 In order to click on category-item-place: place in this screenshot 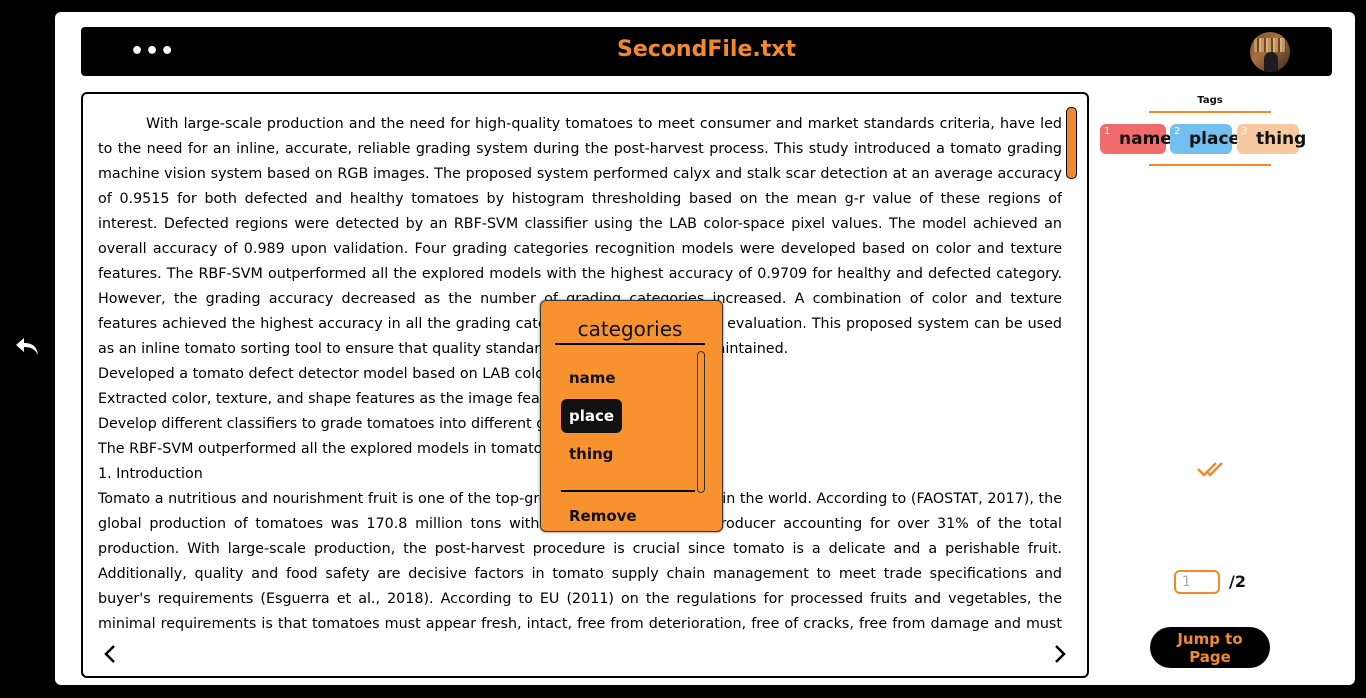, I will do `click(592, 416)`.